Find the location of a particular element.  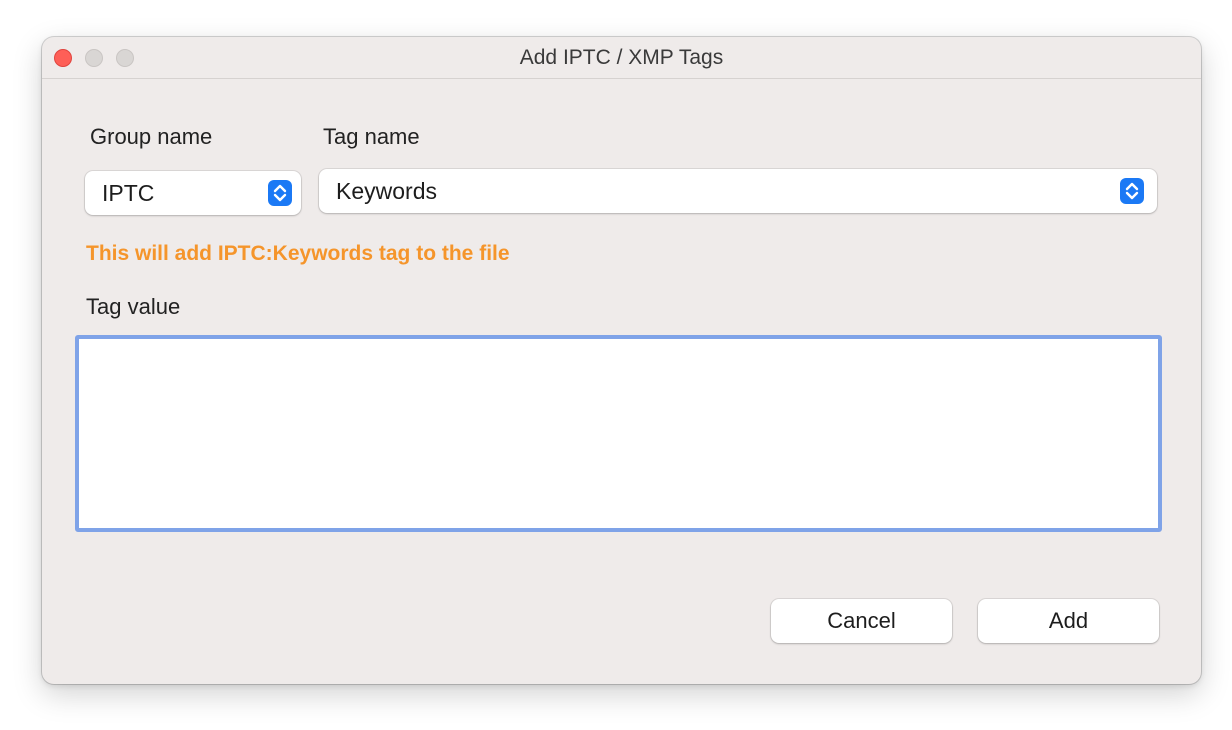

window-title: Add IPTC / XMP Tags is located at coordinates (621, 57).